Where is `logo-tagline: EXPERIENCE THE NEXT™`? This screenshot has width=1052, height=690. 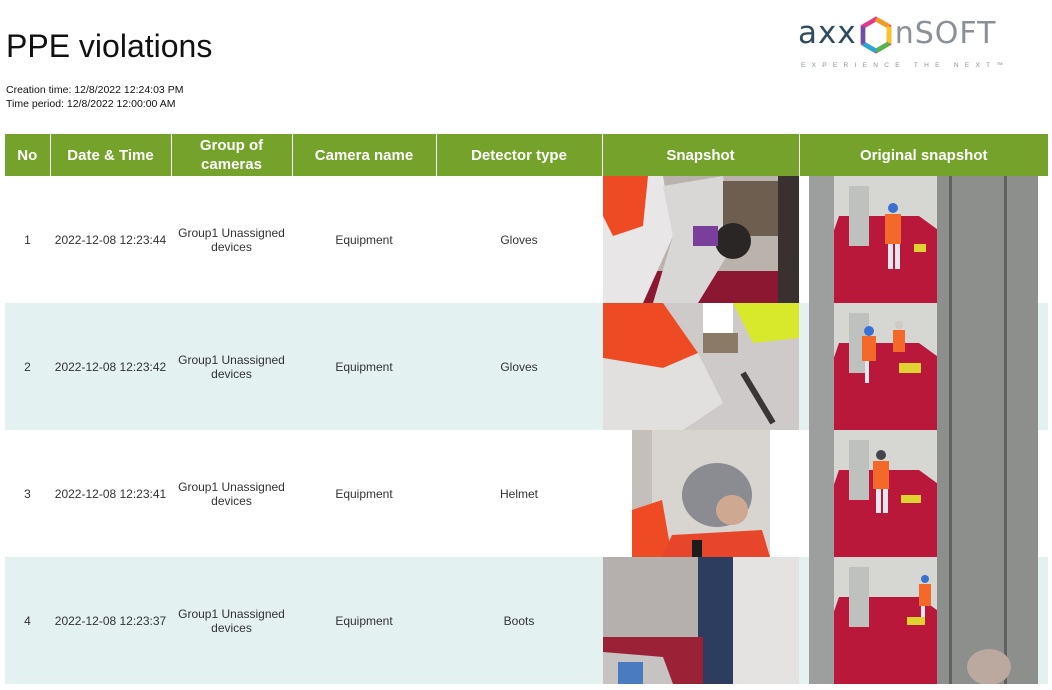 logo-tagline: EXPERIENCE THE NEXT™ is located at coordinates (905, 65).